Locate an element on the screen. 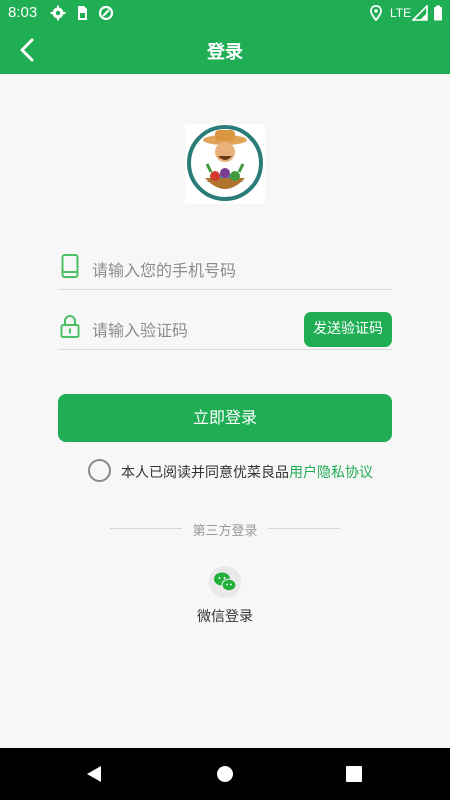 The image size is (450, 800). phone-field: 请输入您的手机号码 is located at coordinates (225, 267).